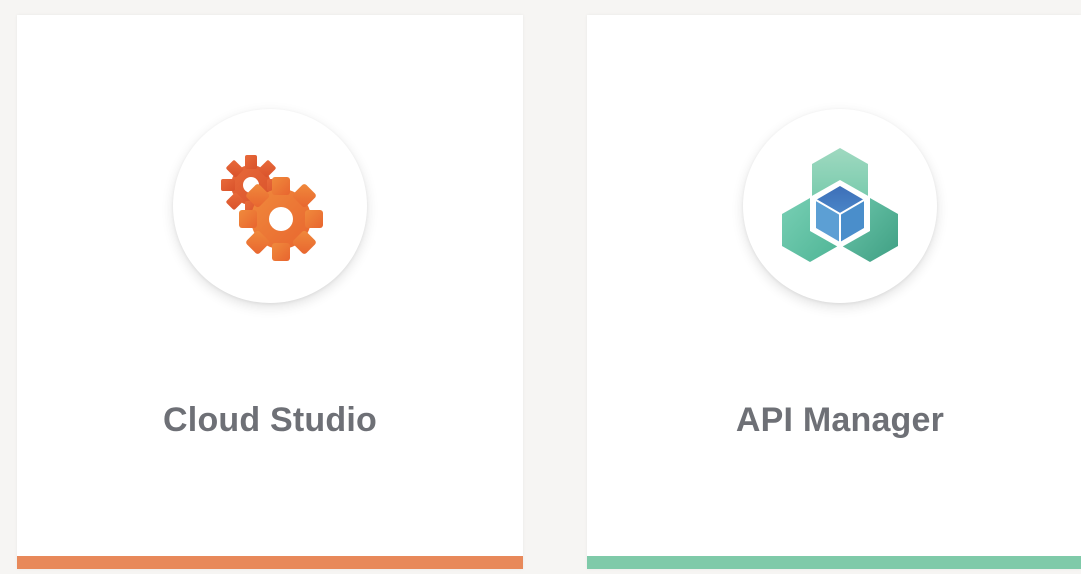  What do you see at coordinates (834, 562) in the screenshot?
I see `api-manager-accent-bar` at bounding box center [834, 562].